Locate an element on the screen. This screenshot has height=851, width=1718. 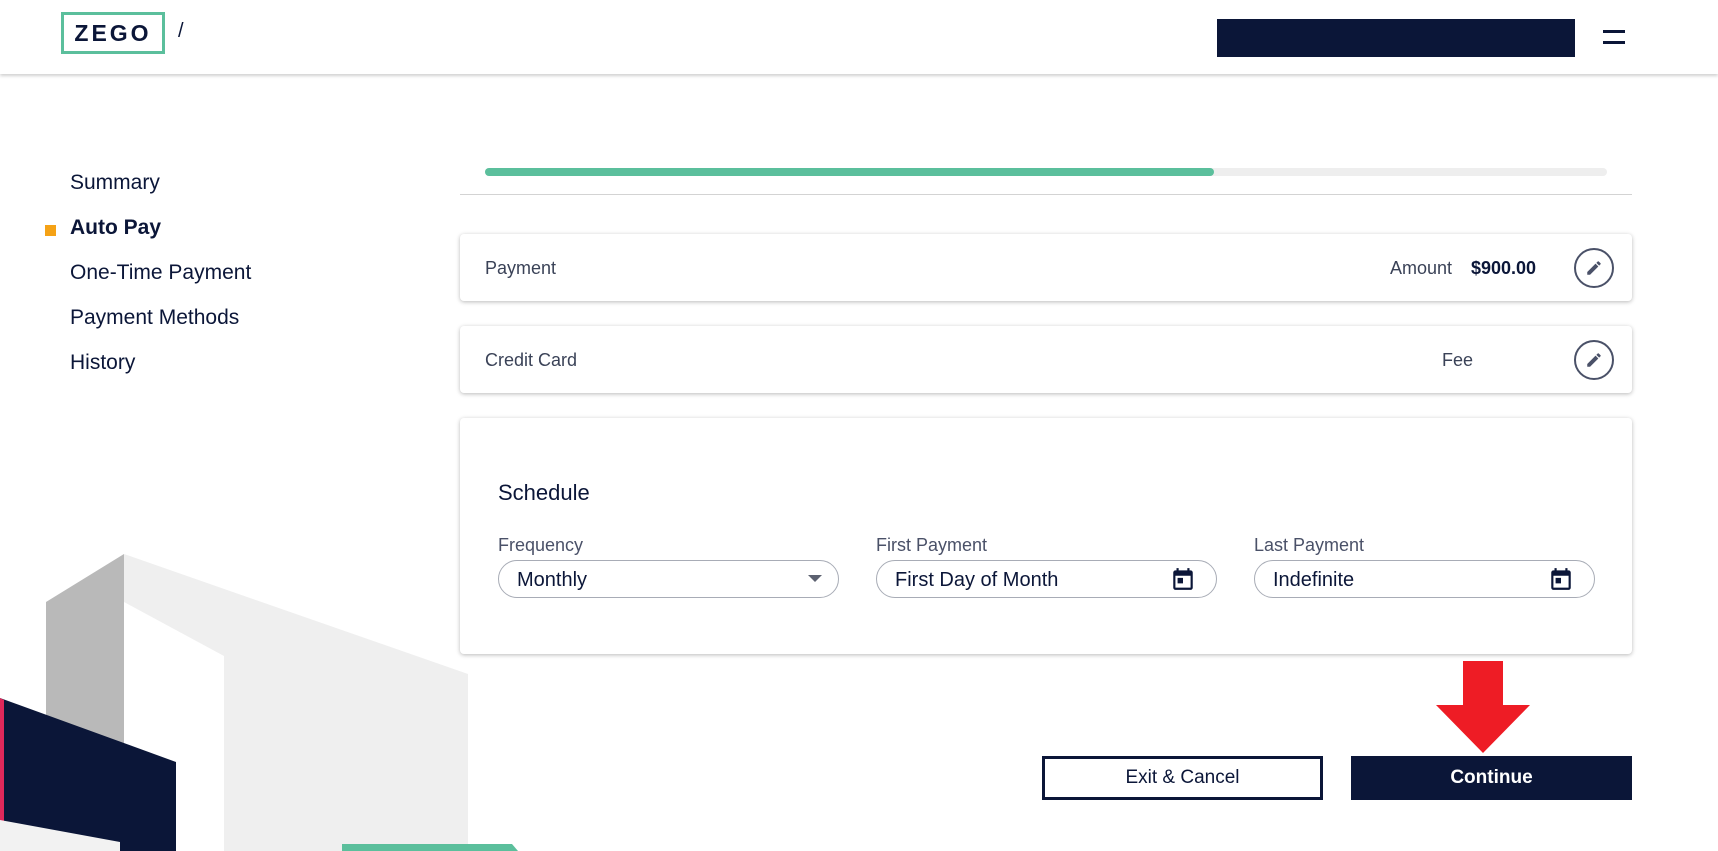
exit-cancel-button: Exit & Cancel is located at coordinates (1182, 778).